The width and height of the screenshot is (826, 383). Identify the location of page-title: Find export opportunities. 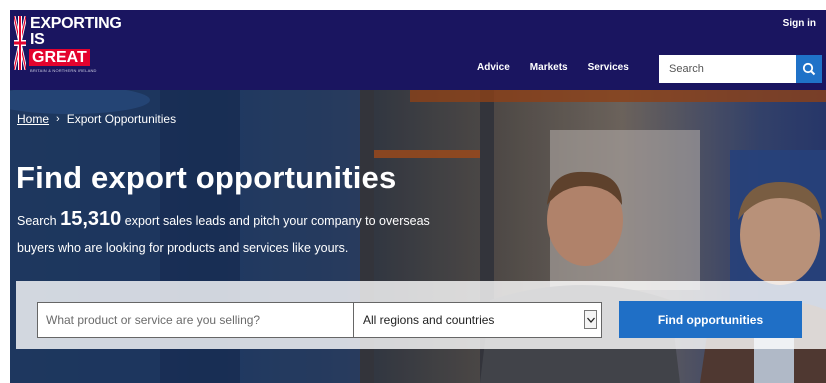
(206, 177).